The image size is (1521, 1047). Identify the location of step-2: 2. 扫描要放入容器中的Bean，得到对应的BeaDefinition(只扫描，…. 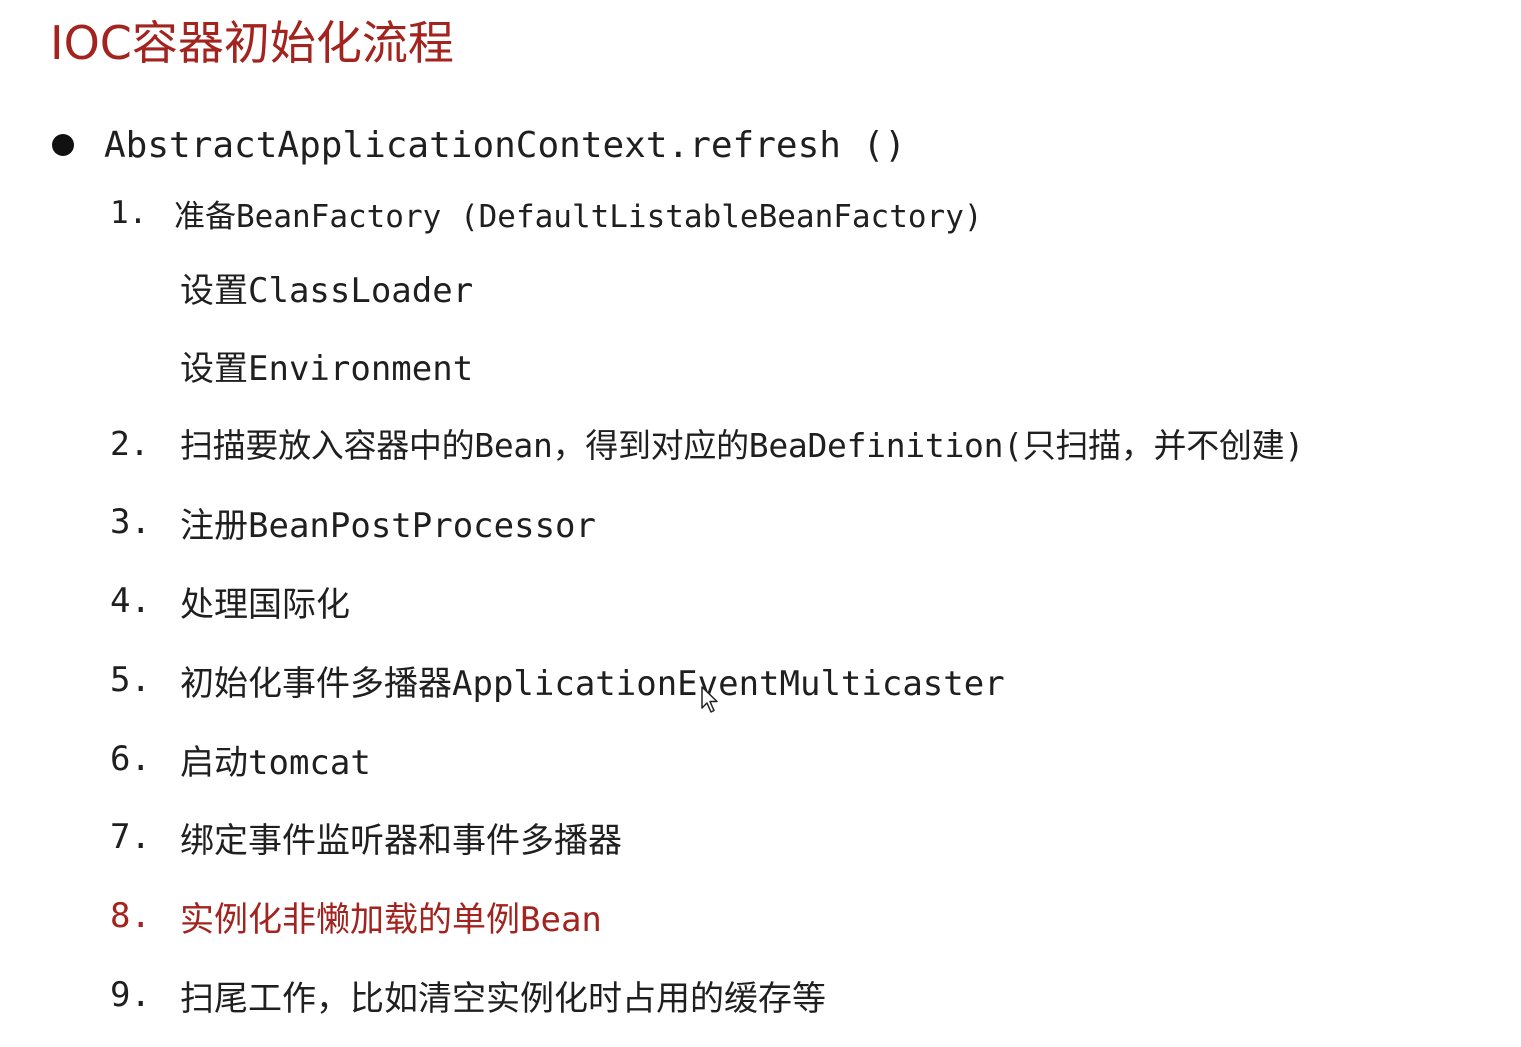
(707, 443).